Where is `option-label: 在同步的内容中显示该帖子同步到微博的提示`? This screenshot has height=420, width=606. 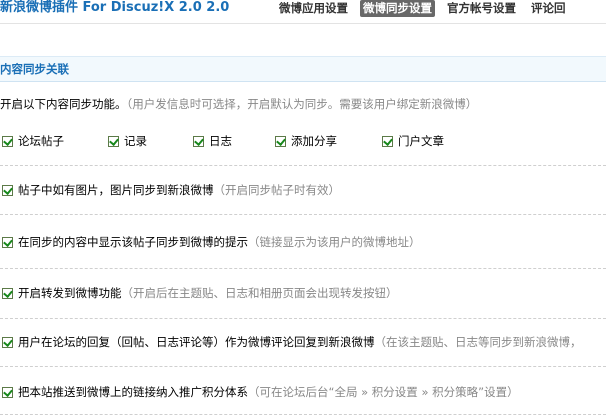
option-label: 在同步的内容中显示该帖子同步到微博的提示 is located at coordinates (133, 242).